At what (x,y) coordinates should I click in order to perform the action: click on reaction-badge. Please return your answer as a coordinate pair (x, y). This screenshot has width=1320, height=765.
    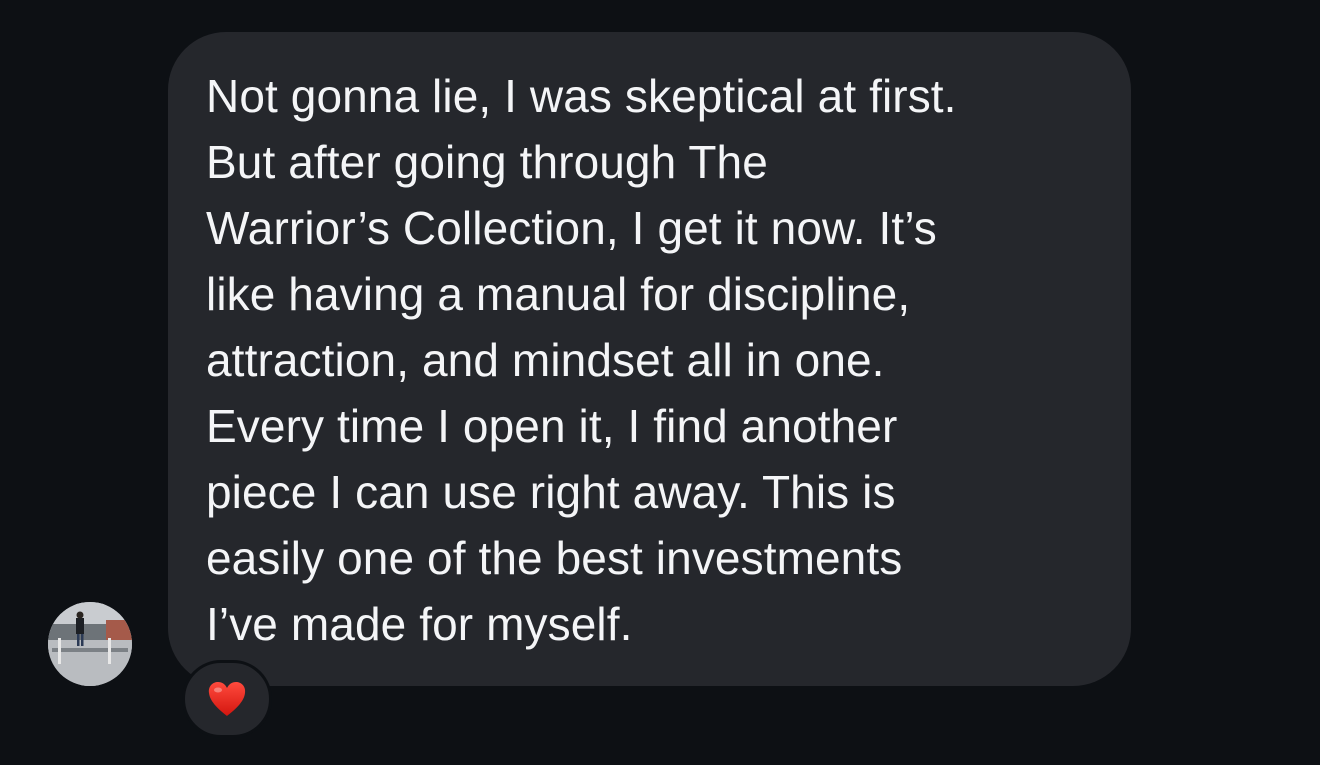
    Looking at the image, I should click on (227, 699).